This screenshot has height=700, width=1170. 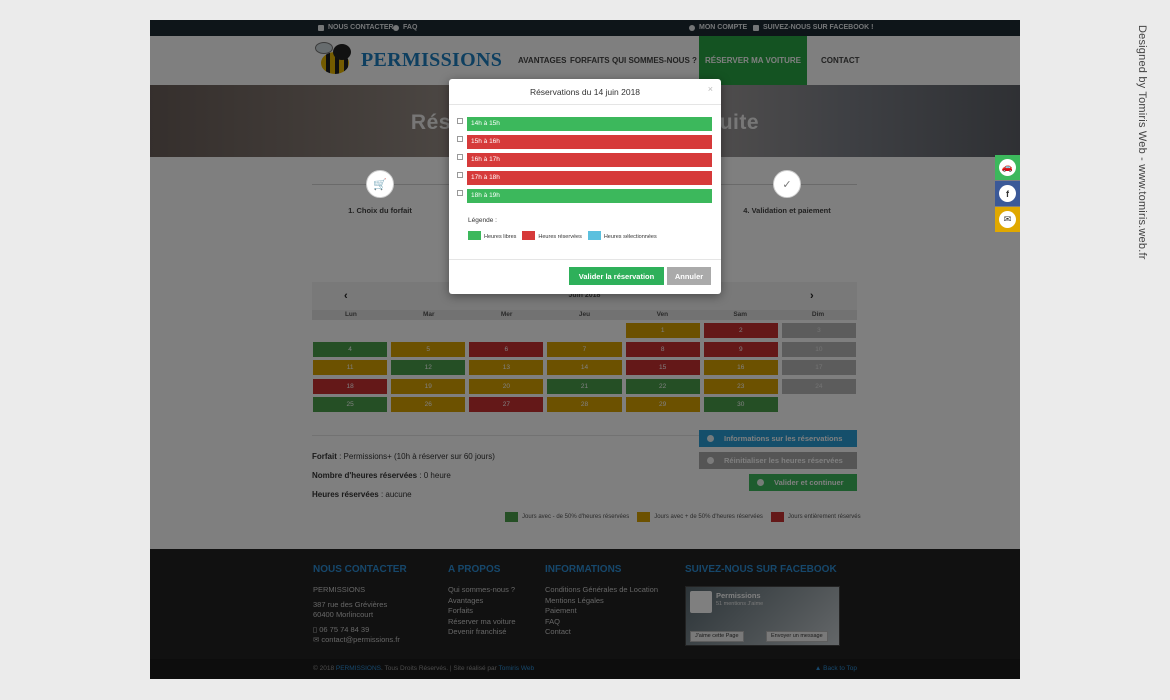 I want to click on slot-label: 14h à 15h, so click(x=589, y=124).